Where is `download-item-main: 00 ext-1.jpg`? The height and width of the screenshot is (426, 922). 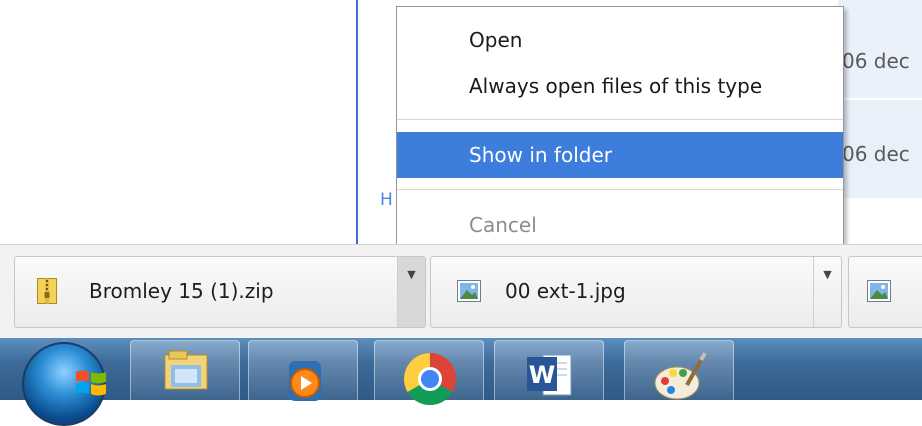 download-item-main: 00 ext-1.jpg is located at coordinates (622, 292).